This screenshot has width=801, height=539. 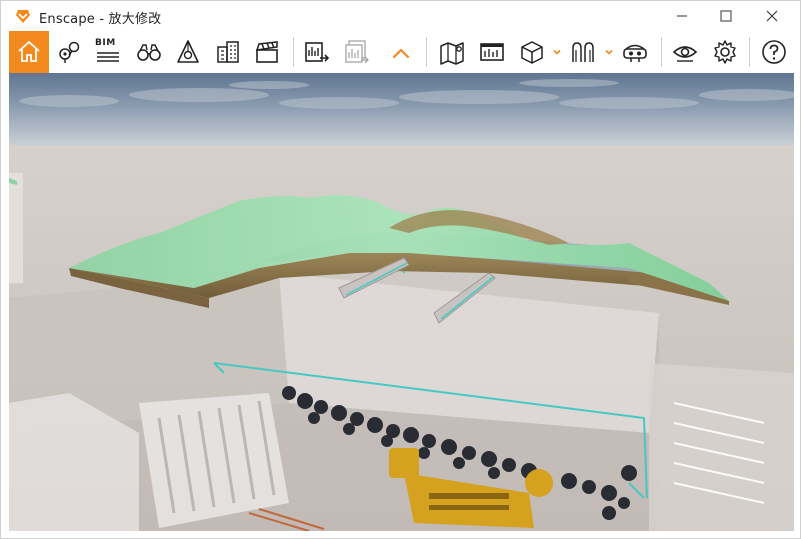 I want to click on chevron-up-icon, so click(x=401, y=53).